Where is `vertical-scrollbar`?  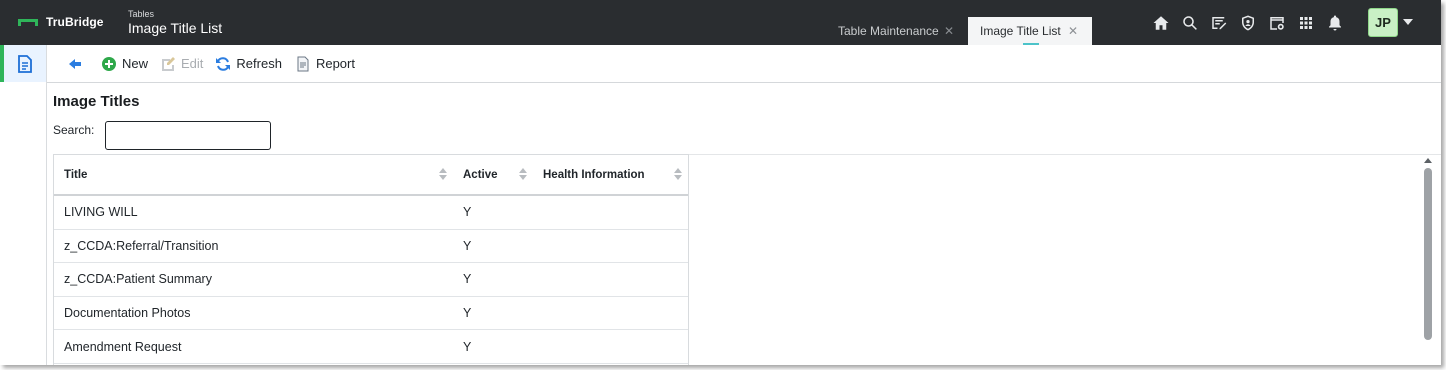 vertical-scrollbar is located at coordinates (1428, 258).